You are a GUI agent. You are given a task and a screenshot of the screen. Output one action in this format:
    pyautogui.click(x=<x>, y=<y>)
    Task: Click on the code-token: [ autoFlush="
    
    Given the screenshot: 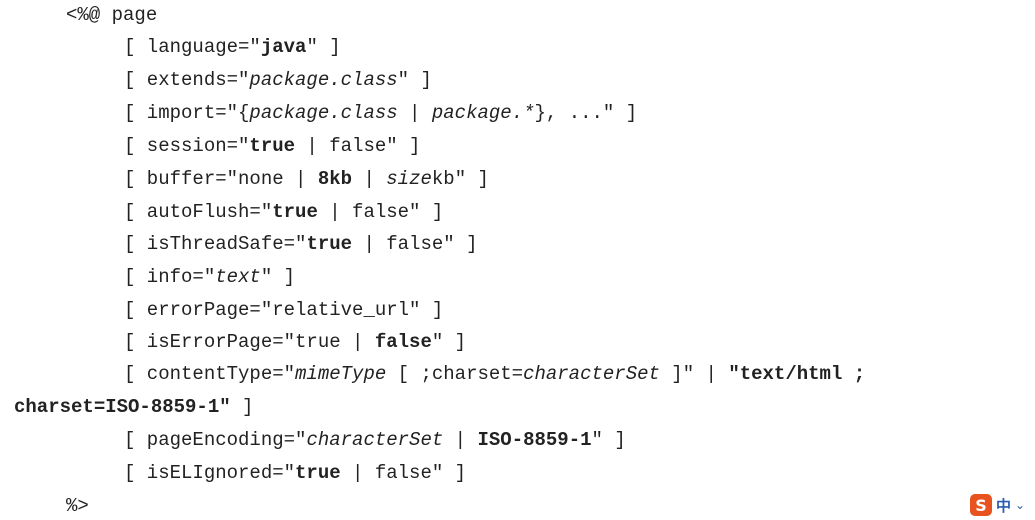 What is the action you would take?
    pyautogui.click(x=198, y=212)
    